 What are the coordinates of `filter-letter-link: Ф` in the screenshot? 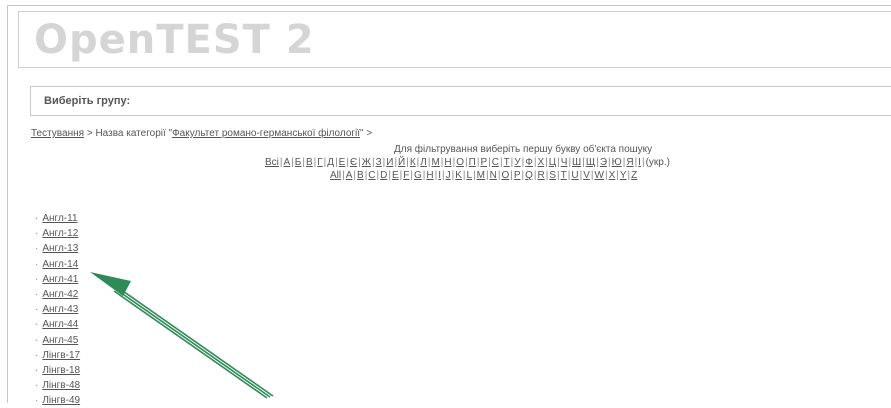 It's located at (529, 162).